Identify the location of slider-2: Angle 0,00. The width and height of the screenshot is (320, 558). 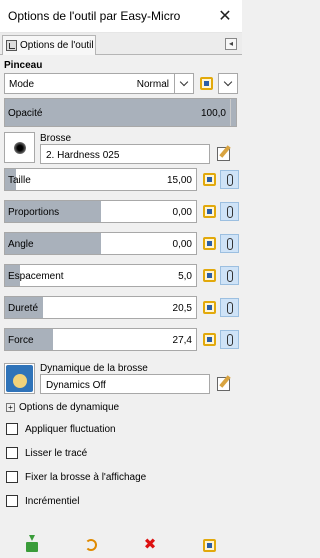
(100, 243).